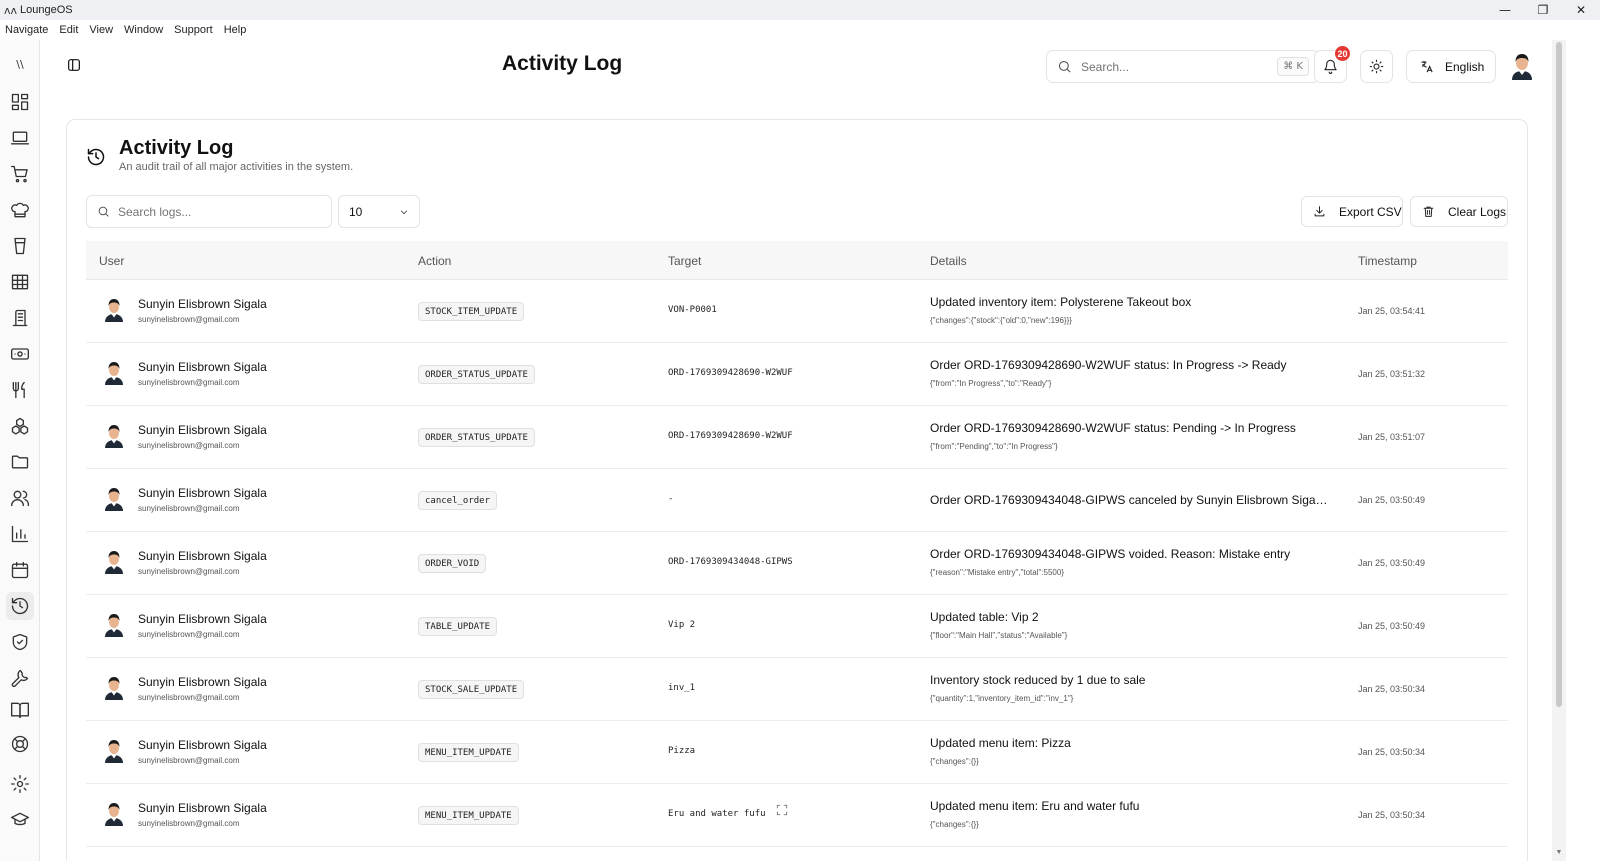 This screenshot has width=1600, height=861. Describe the element at coordinates (20, 534) in the screenshot. I see `chart-icon` at that location.